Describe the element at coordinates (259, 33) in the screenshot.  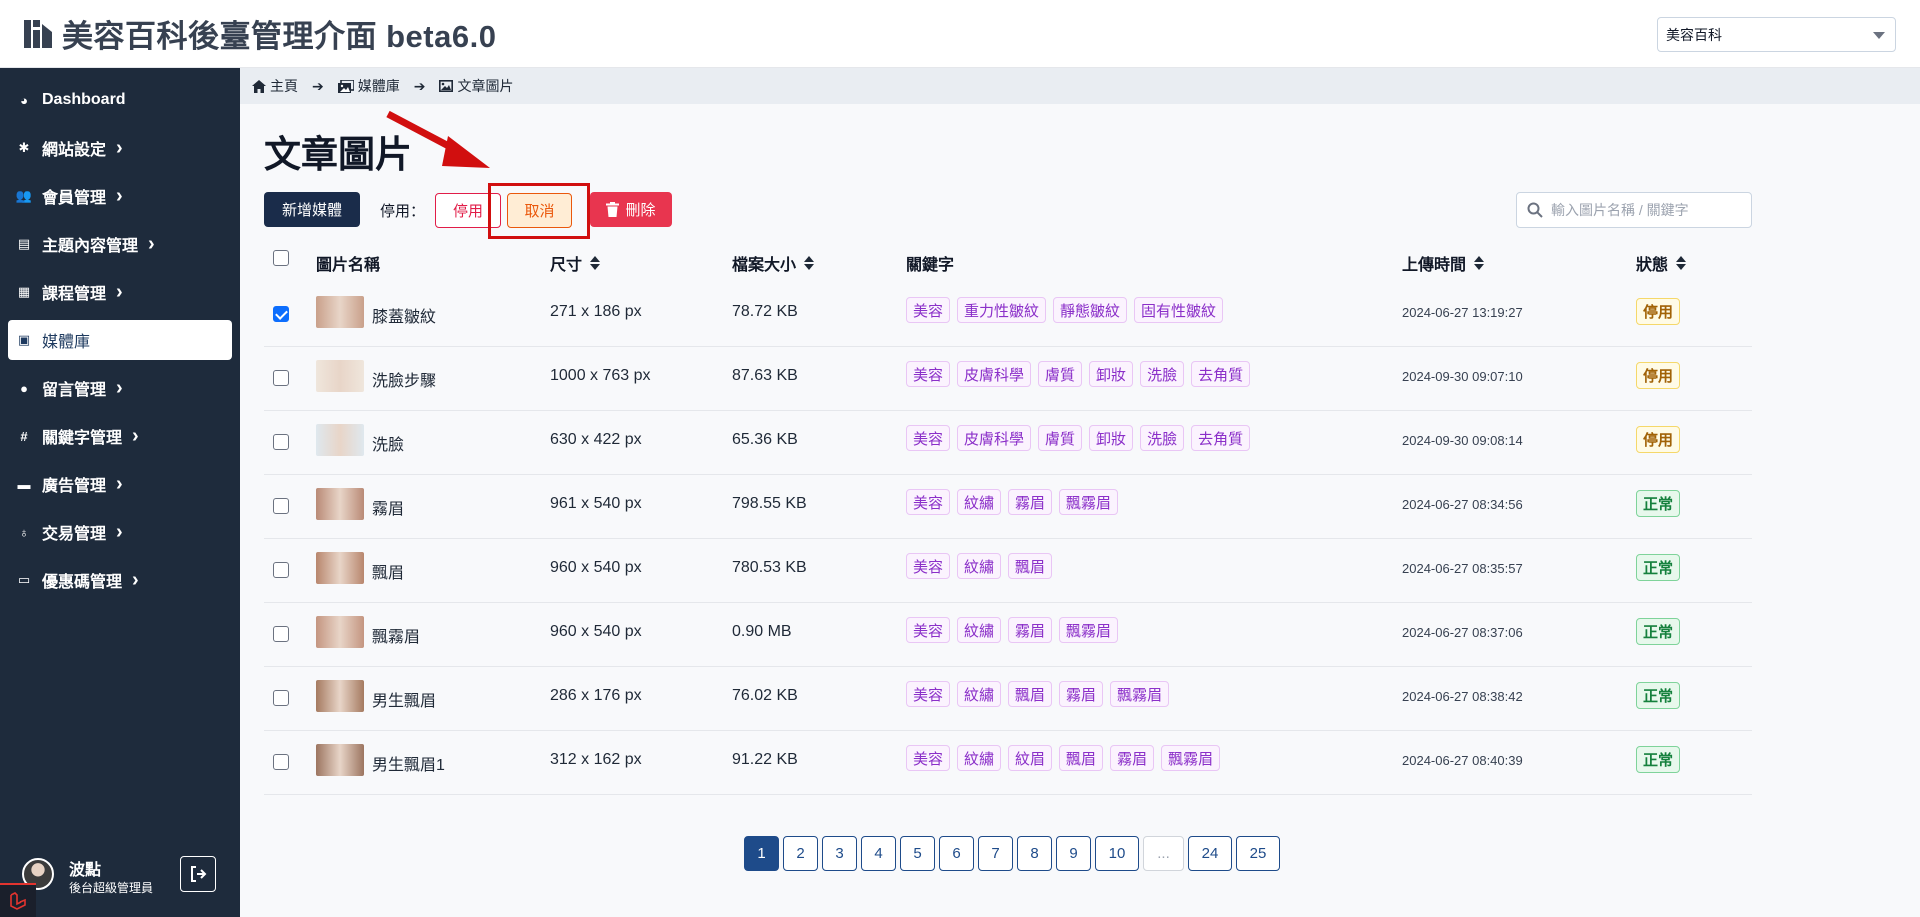
I see `brand: 美容百科後臺管理介面 beta6.0` at that location.